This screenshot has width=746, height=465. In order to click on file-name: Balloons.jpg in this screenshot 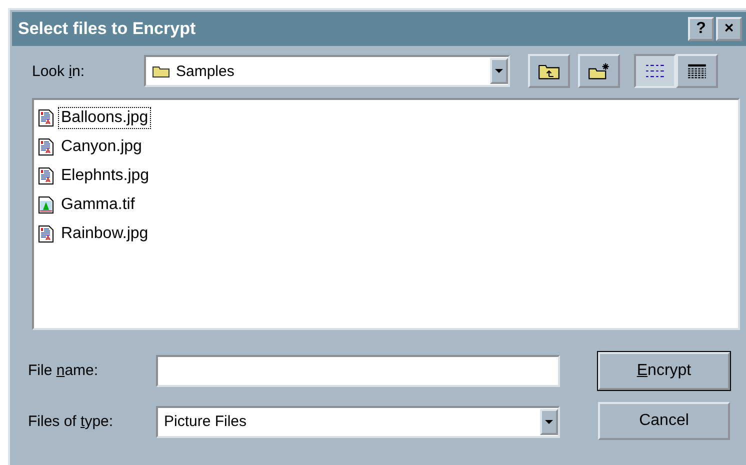, I will do `click(105, 118)`.